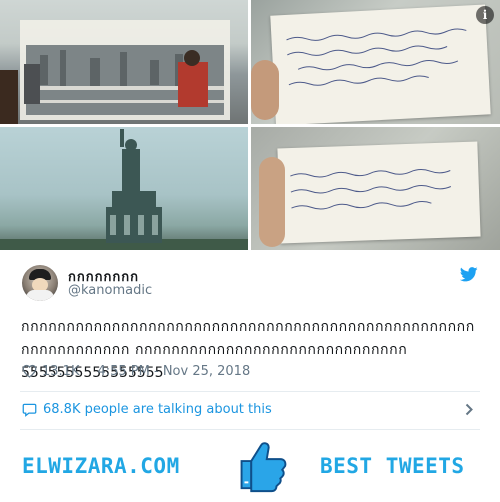 This screenshot has height=502, width=500. What do you see at coordinates (40, 283) in the screenshot?
I see `avatar` at bounding box center [40, 283].